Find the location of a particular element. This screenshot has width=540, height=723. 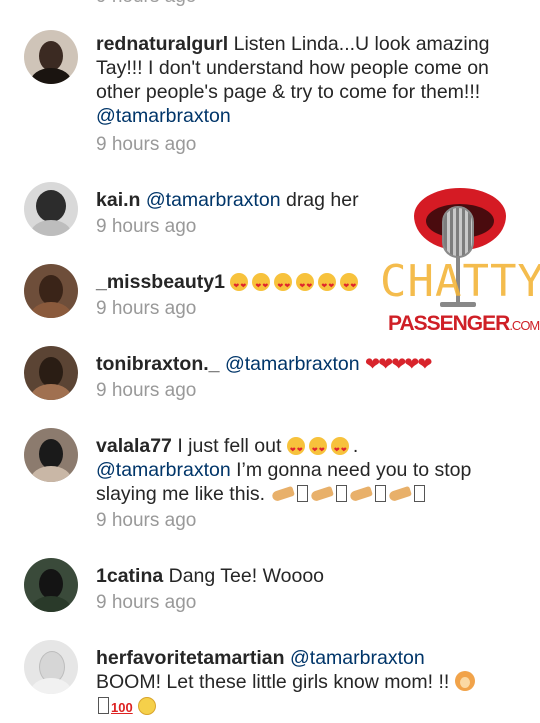

clapping-emoji is located at coordinates (348, 494).